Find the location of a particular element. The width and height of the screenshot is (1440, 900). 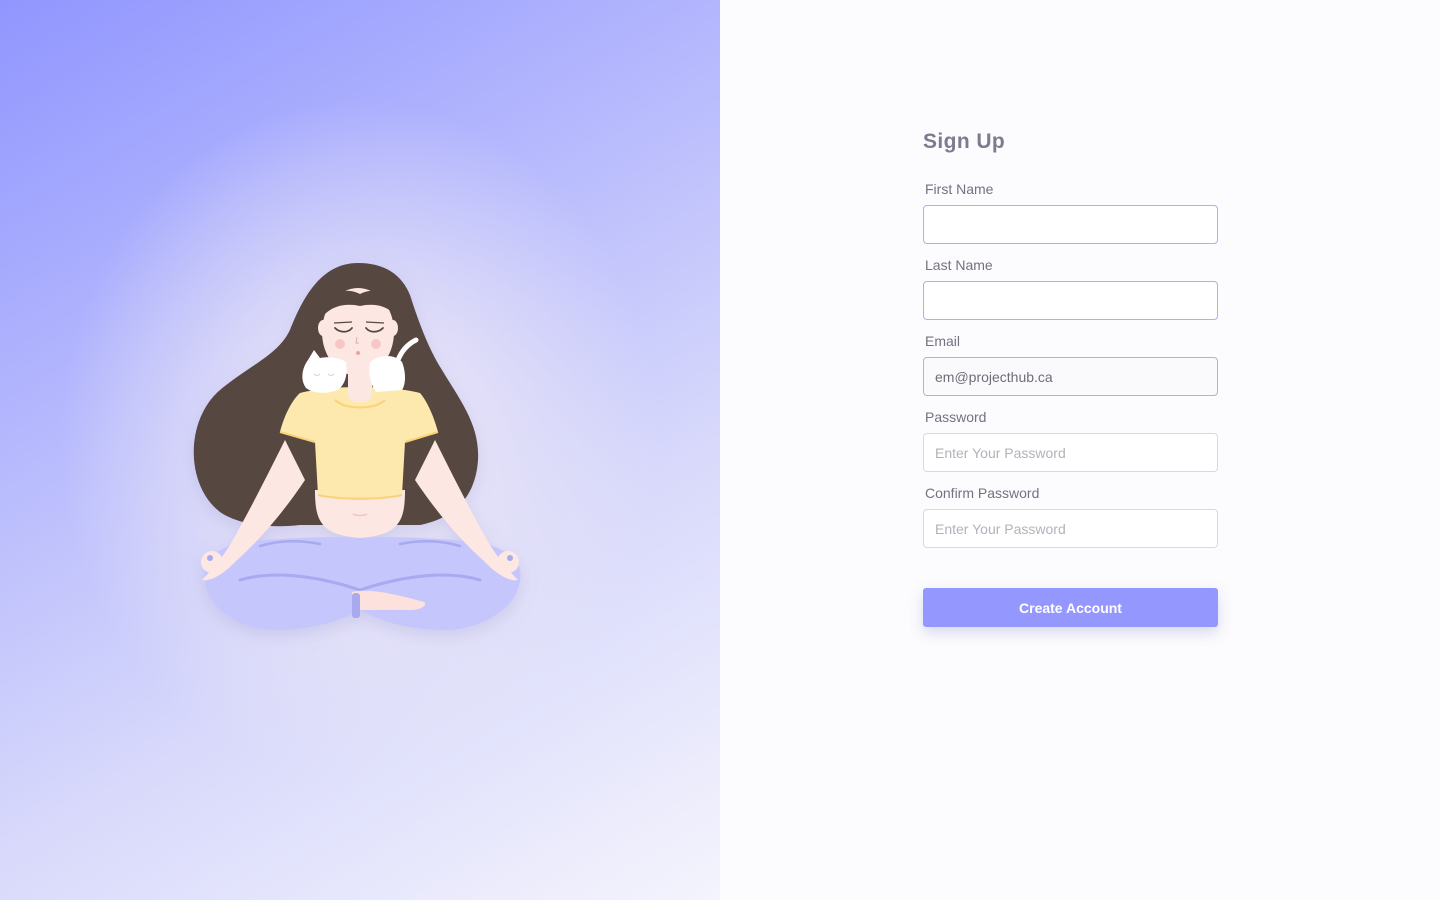

password-input is located at coordinates (1070, 452).